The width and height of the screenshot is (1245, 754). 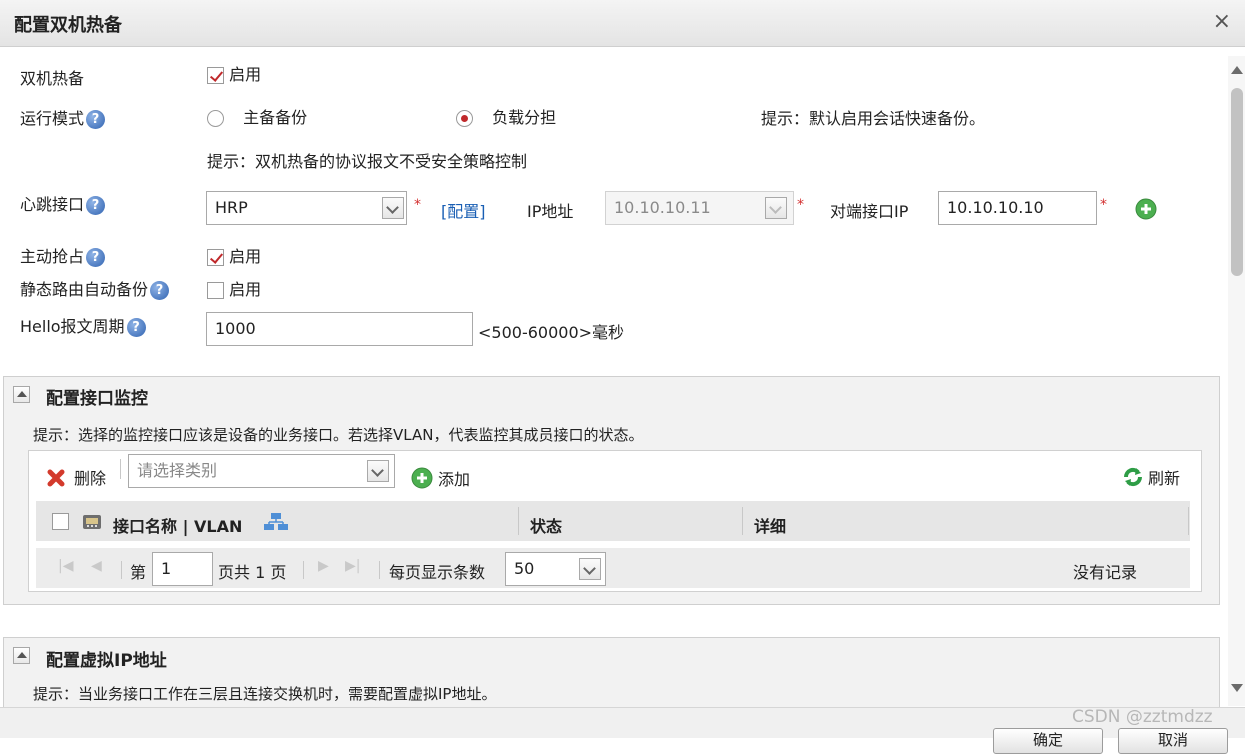 What do you see at coordinates (231, 207) in the screenshot?
I see `heartbeat-interface-value: HRP` at bounding box center [231, 207].